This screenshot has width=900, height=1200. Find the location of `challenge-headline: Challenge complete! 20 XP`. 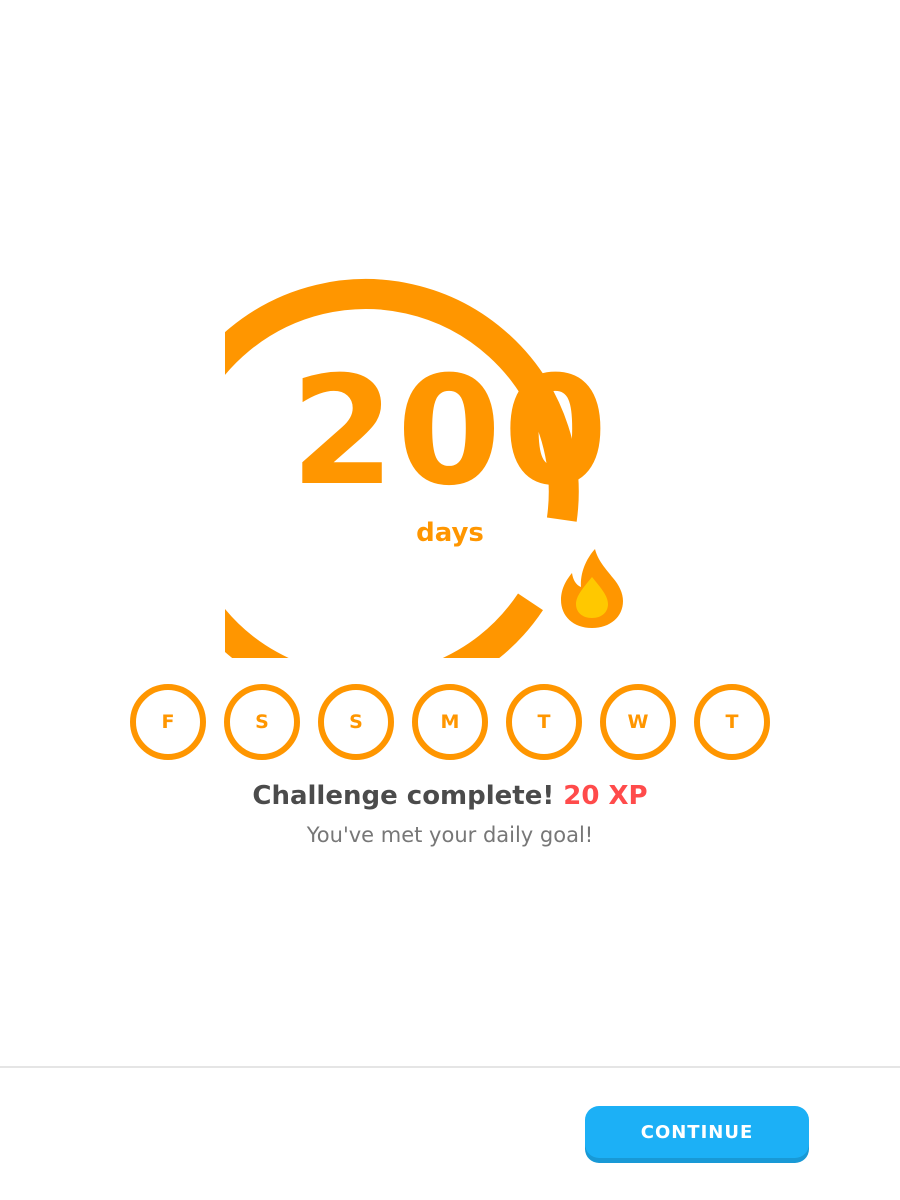

challenge-headline: Challenge complete! 20 XP is located at coordinates (450, 796).